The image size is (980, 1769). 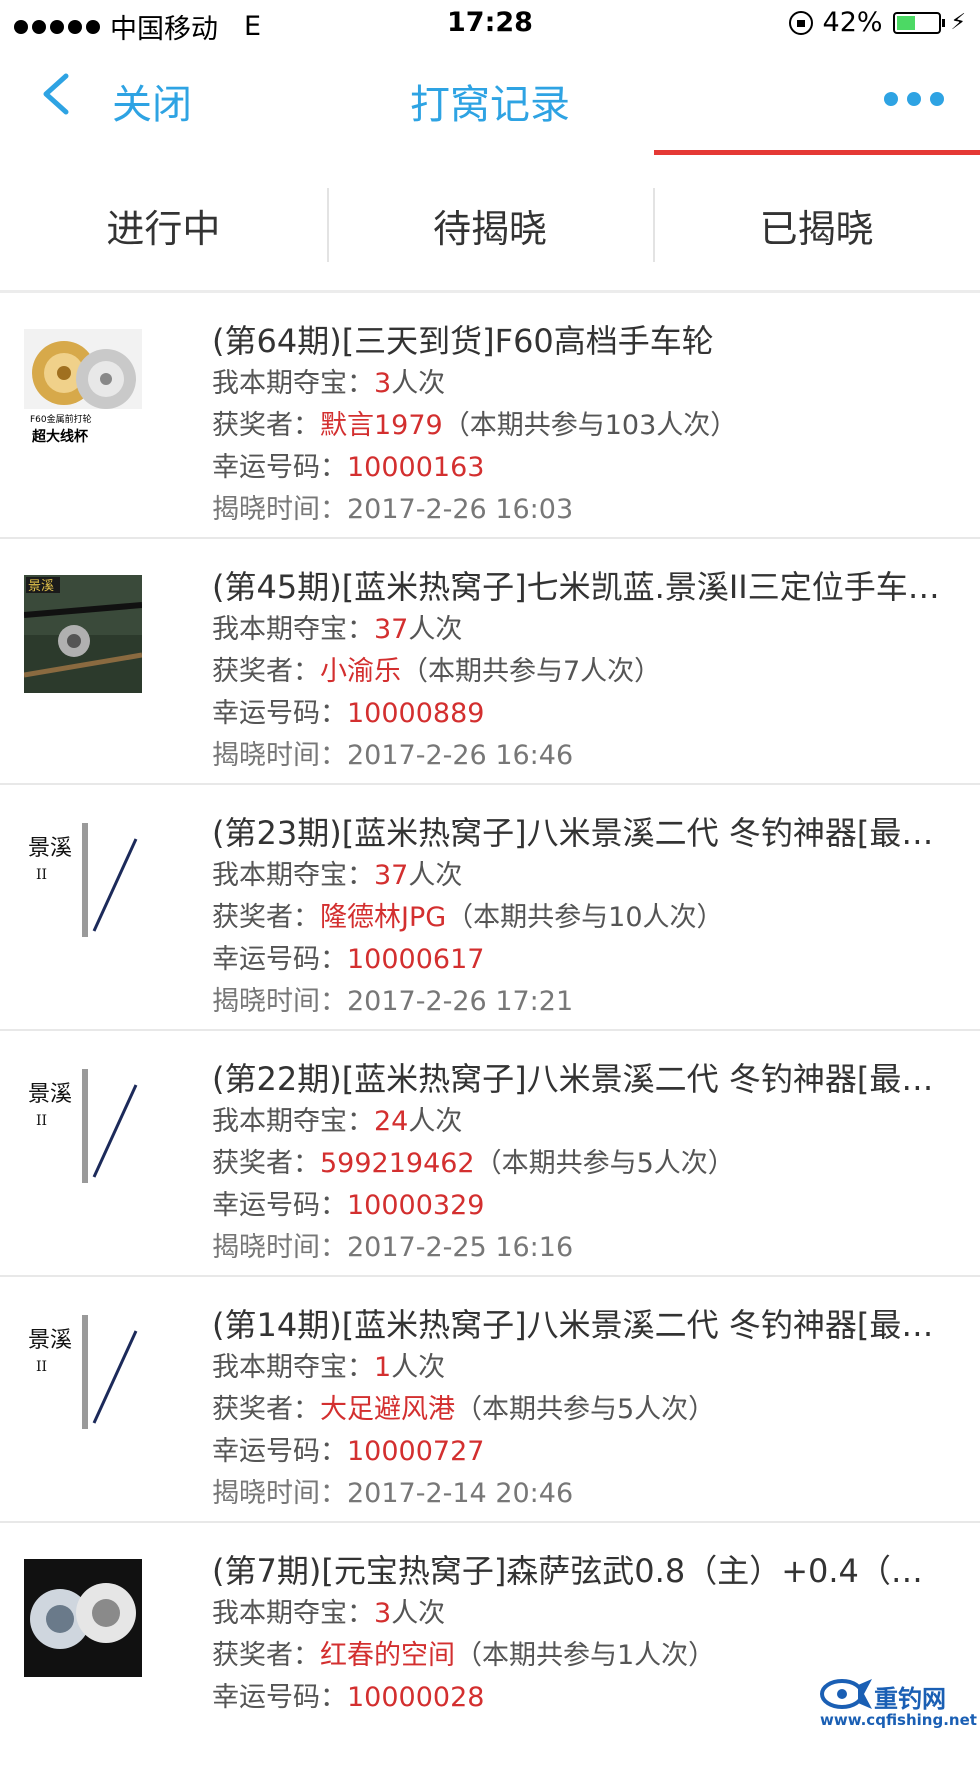 What do you see at coordinates (846, 1694) in the screenshot?
I see `watermark-logo-icon` at bounding box center [846, 1694].